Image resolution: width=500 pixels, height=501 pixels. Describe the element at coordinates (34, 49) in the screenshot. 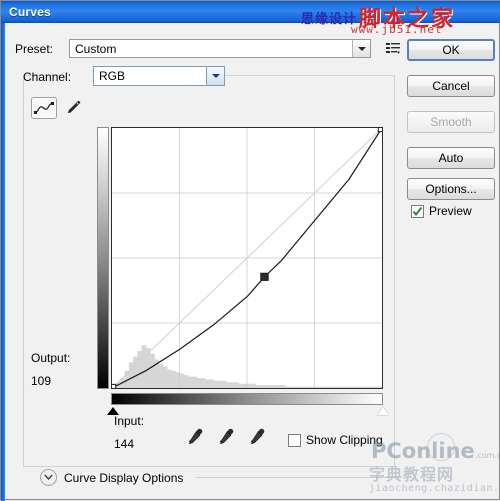

I see `preset-label: Preset:` at that location.